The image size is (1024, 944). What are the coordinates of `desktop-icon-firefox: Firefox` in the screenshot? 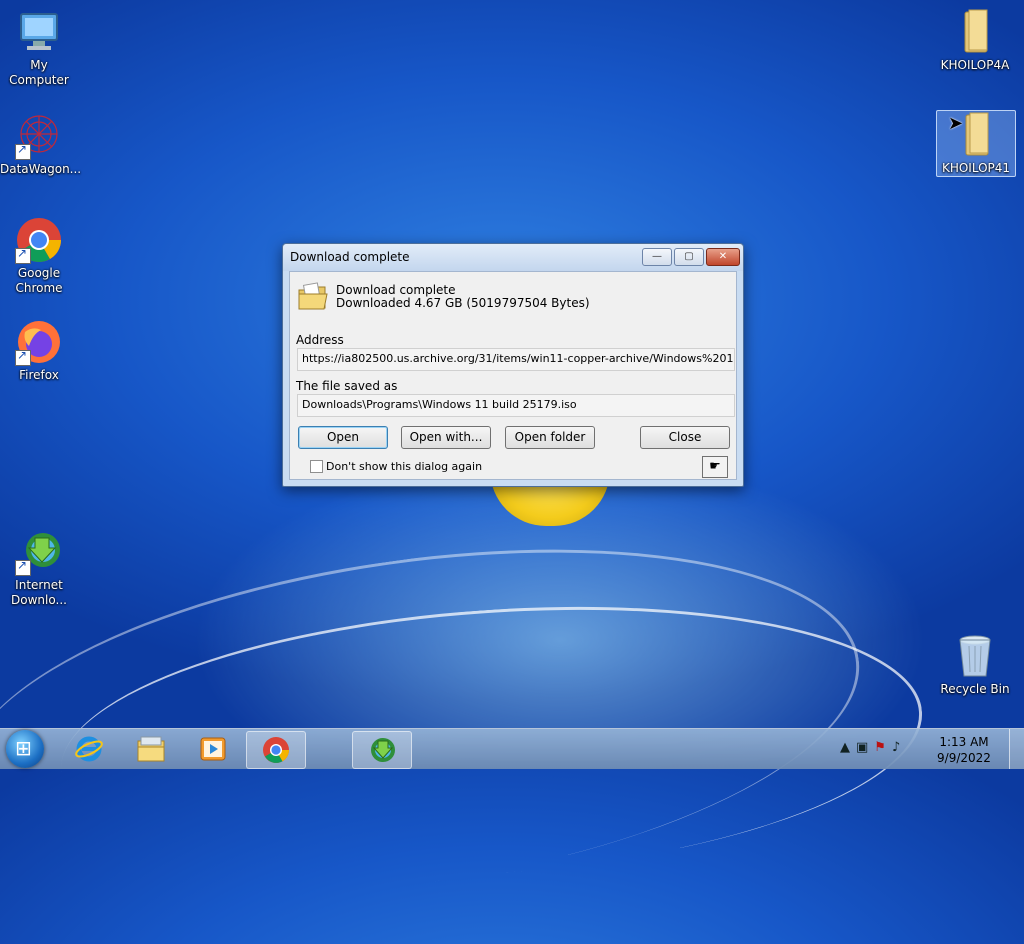 It's located at (39, 350).